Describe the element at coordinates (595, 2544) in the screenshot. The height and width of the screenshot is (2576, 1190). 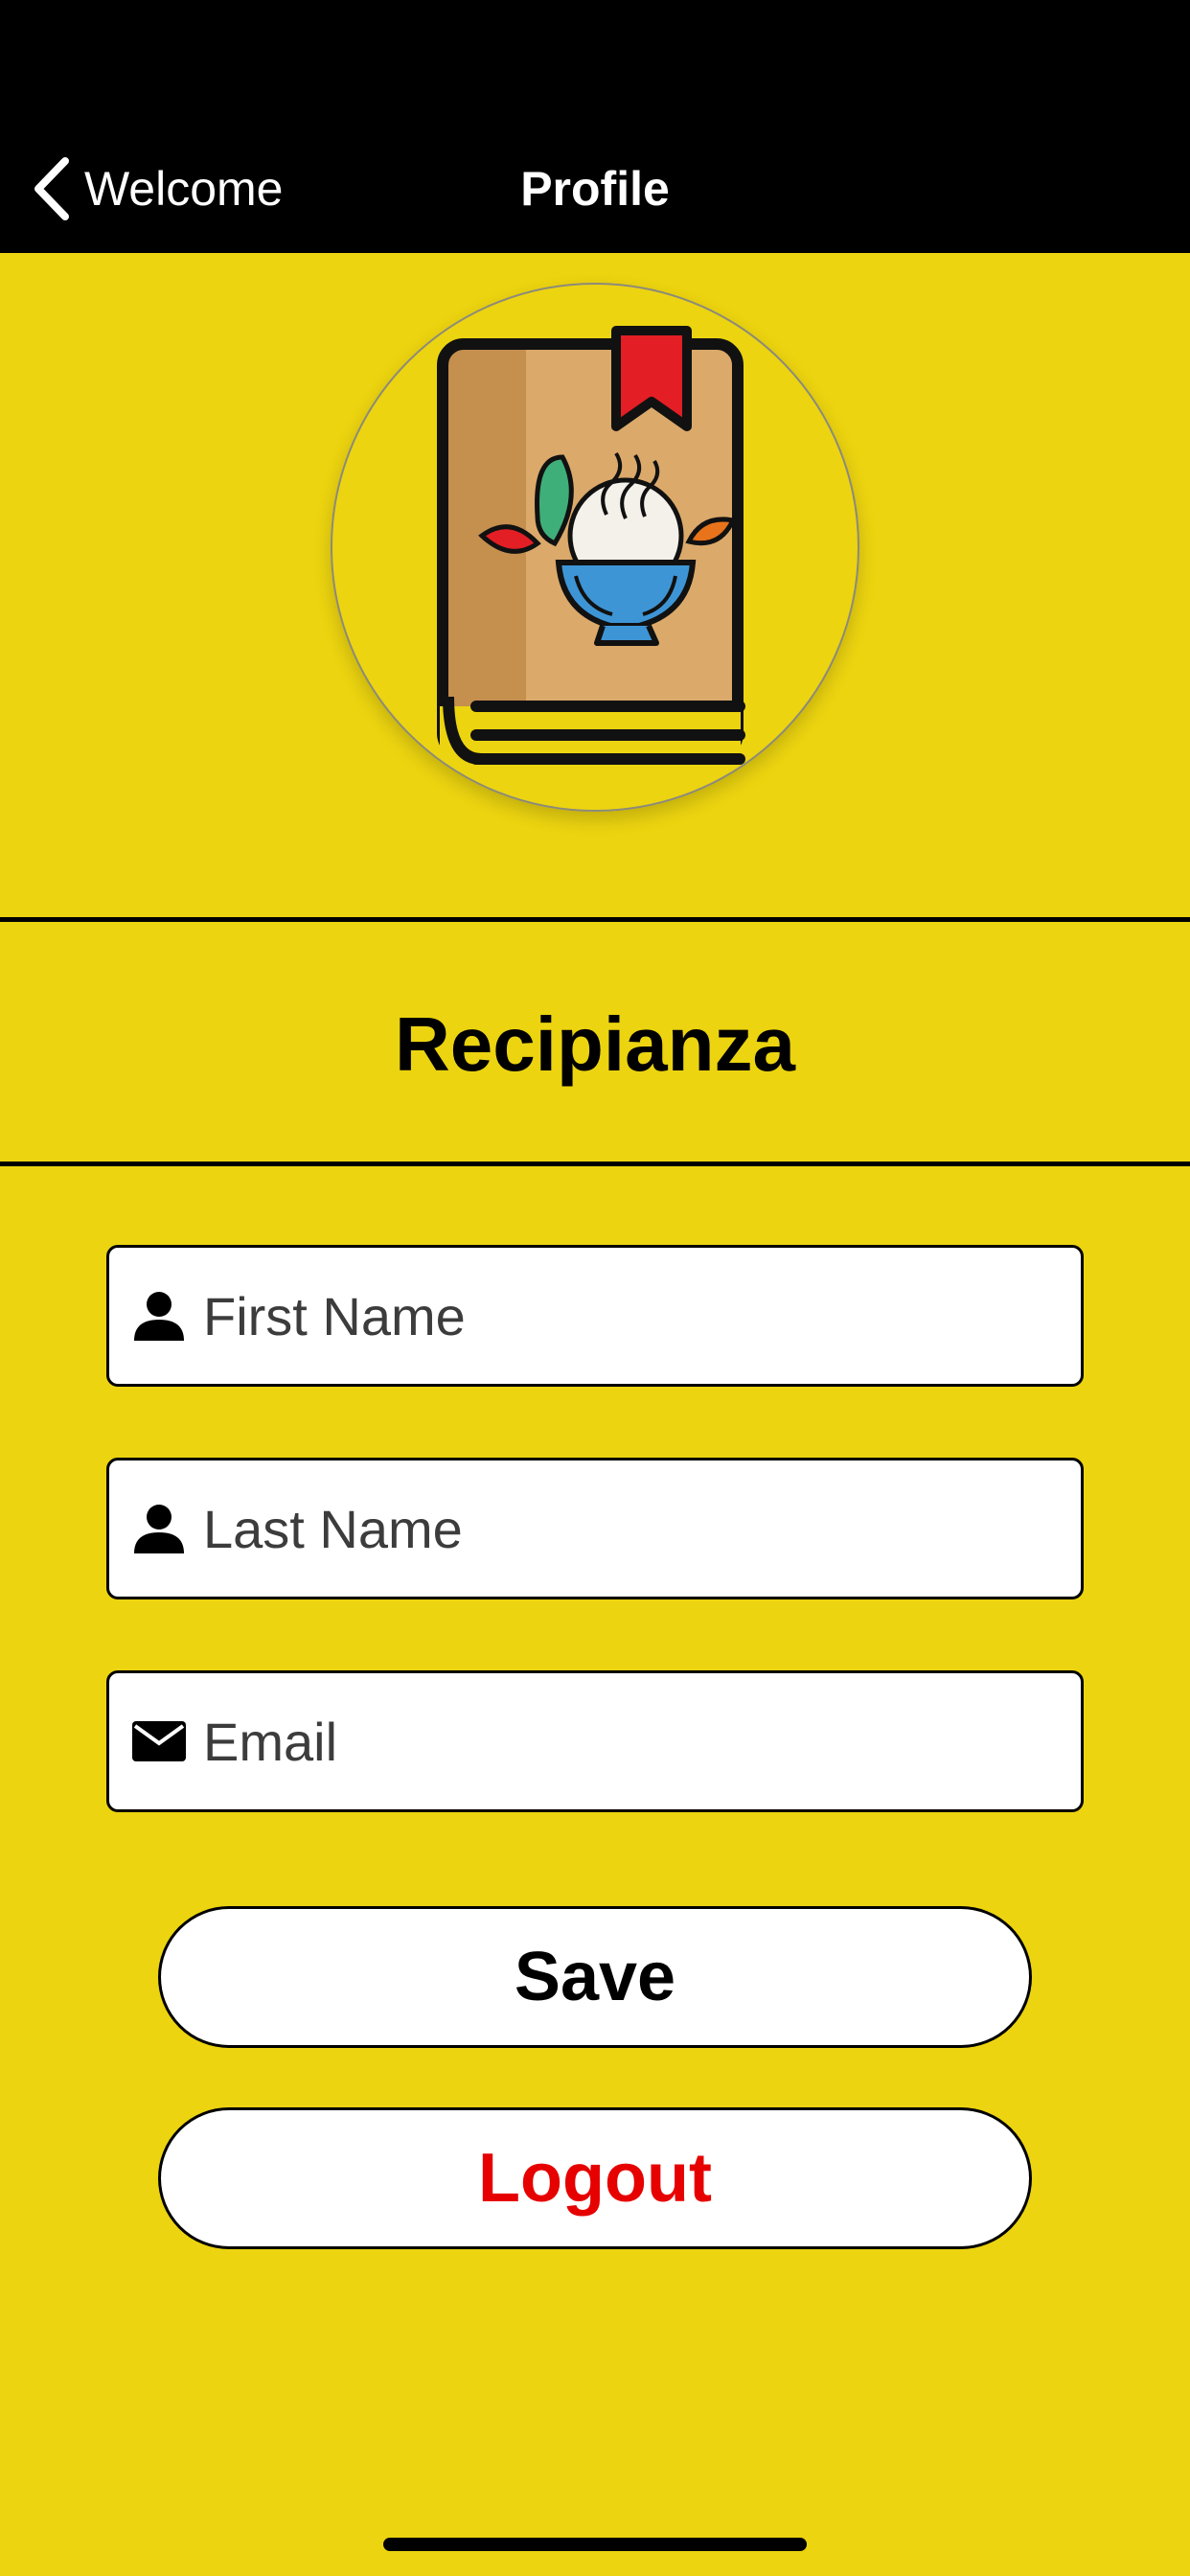
I see `home-indicator` at that location.